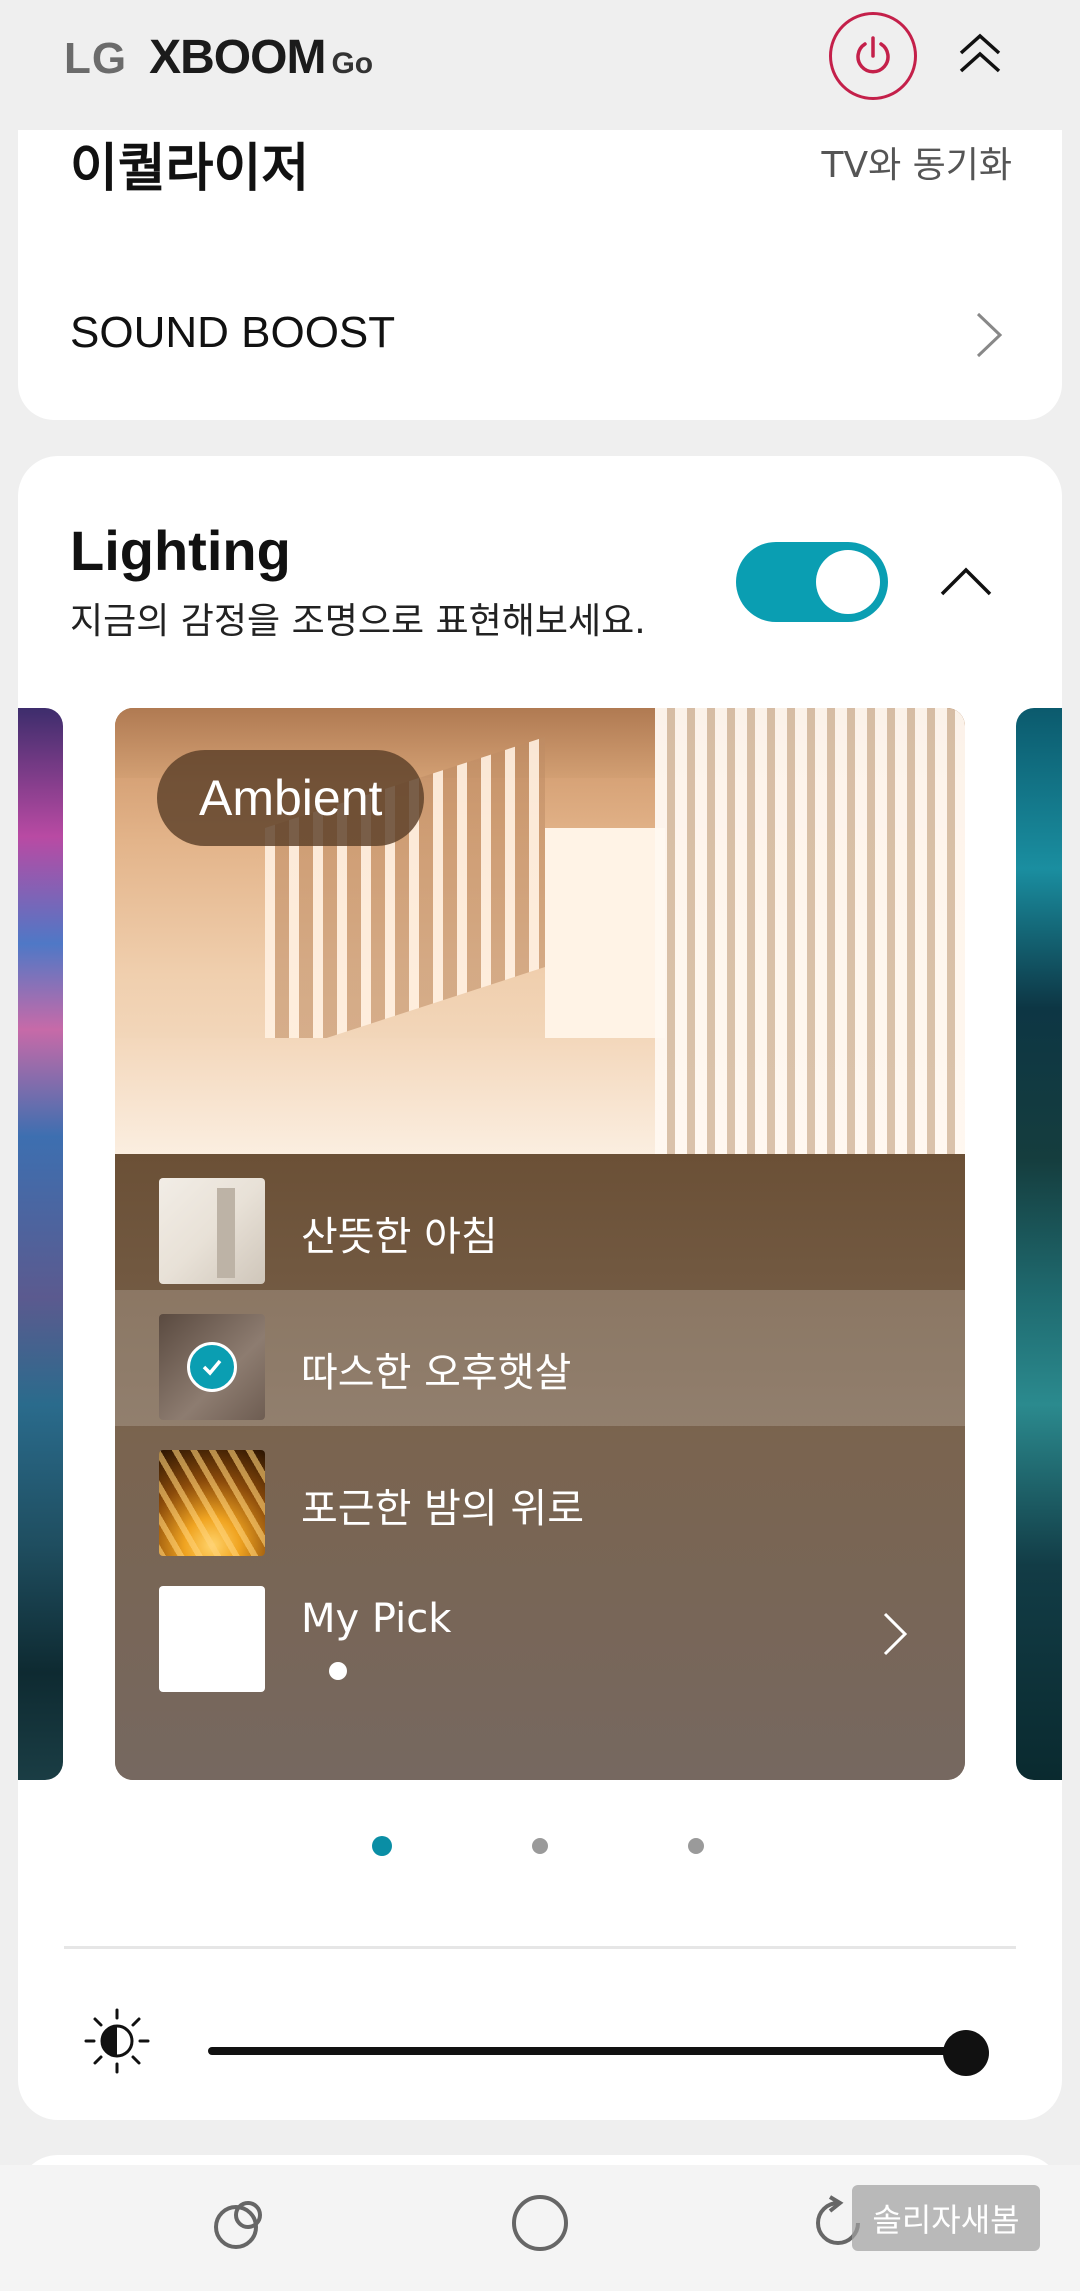 This screenshot has height=2291, width=1080. I want to click on item-label: My Pick, so click(376, 1619).